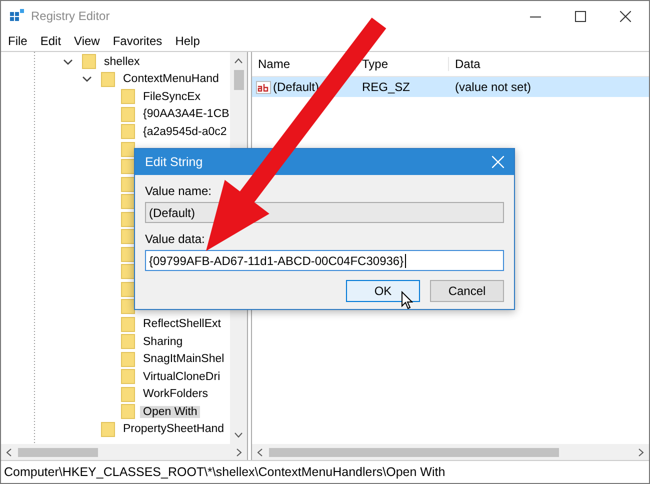  What do you see at coordinates (171, 79) in the screenshot?
I see `tree-item: ContextMenuHand` at bounding box center [171, 79].